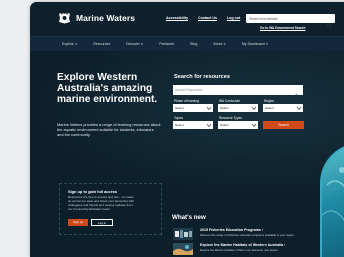 The image size is (344, 257). Describe the element at coordinates (101, 44) in the screenshot. I see `nav-resources: Resources` at that location.